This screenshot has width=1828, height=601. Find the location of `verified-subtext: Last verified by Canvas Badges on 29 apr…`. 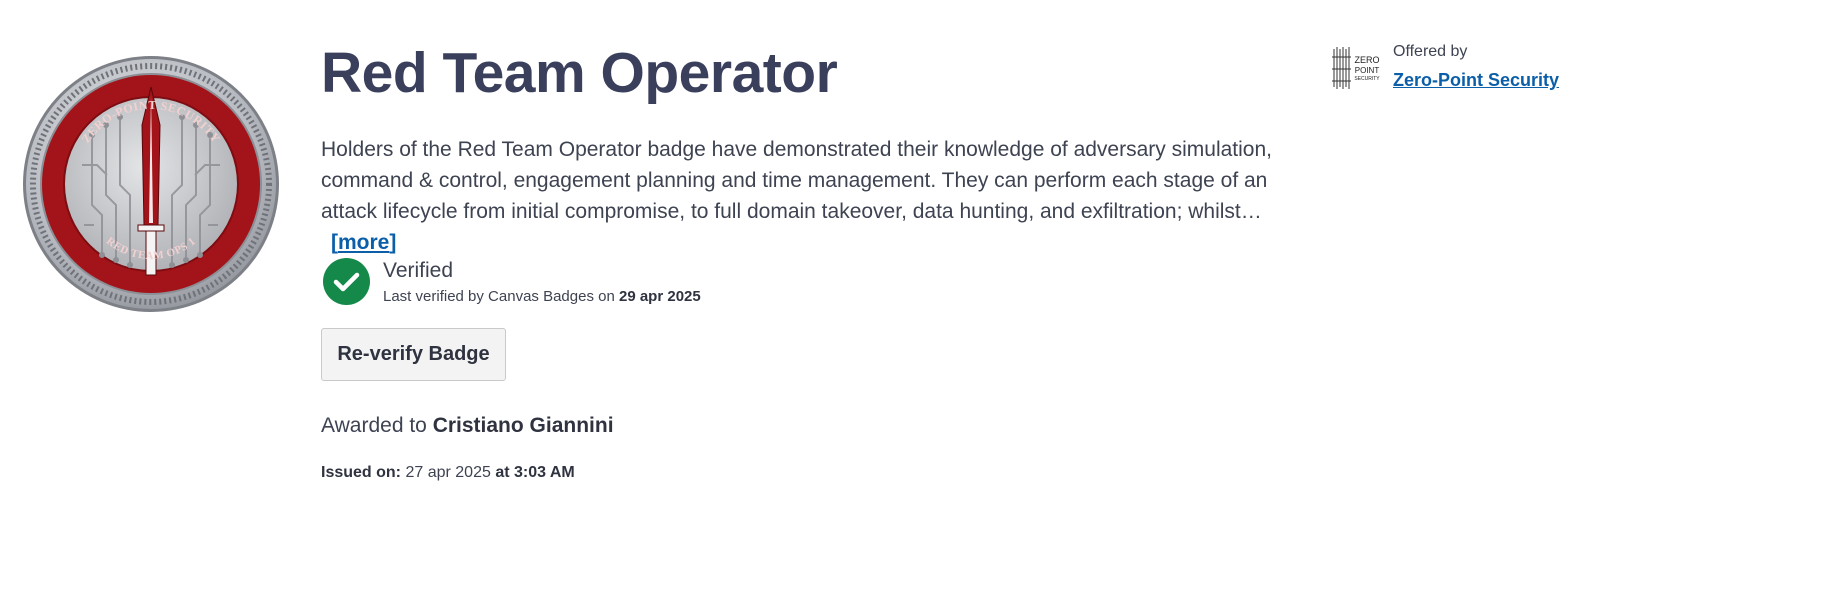

verified-subtext: Last verified by Canvas Badges on 29 apr… is located at coordinates (542, 296).